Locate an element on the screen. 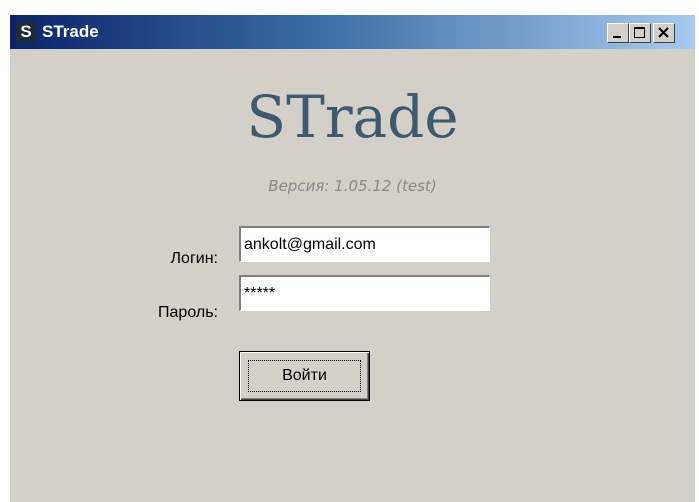 Image resolution: width=699 pixels, height=502 pixels. version-label: Версия: 1.05.12 (test) is located at coordinates (352, 186).